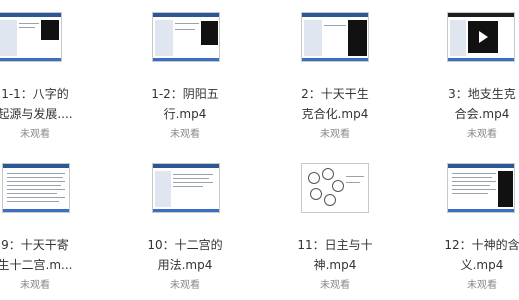  What do you see at coordinates (335, 114) in the screenshot?
I see `video-title-line2: 克合化.mp4` at bounding box center [335, 114].